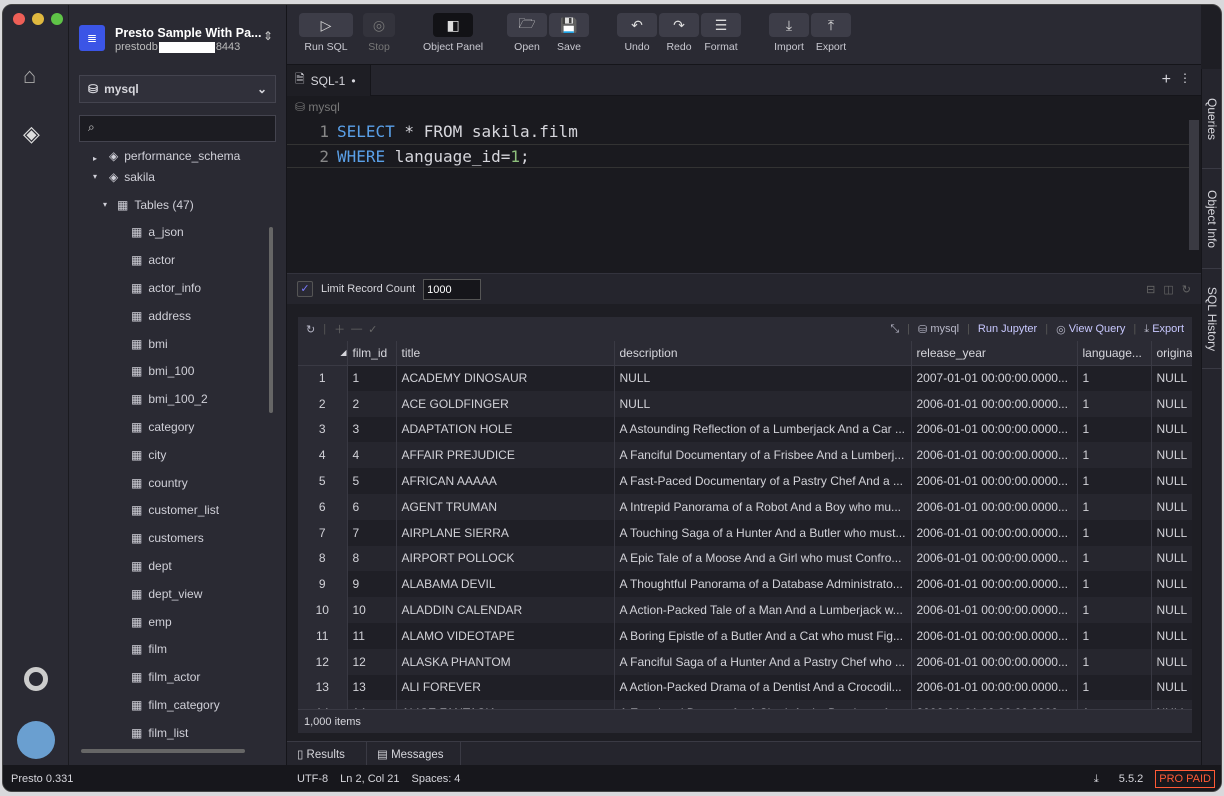  What do you see at coordinates (323, 455) in the screenshot?
I see `row-number: 4` at bounding box center [323, 455].